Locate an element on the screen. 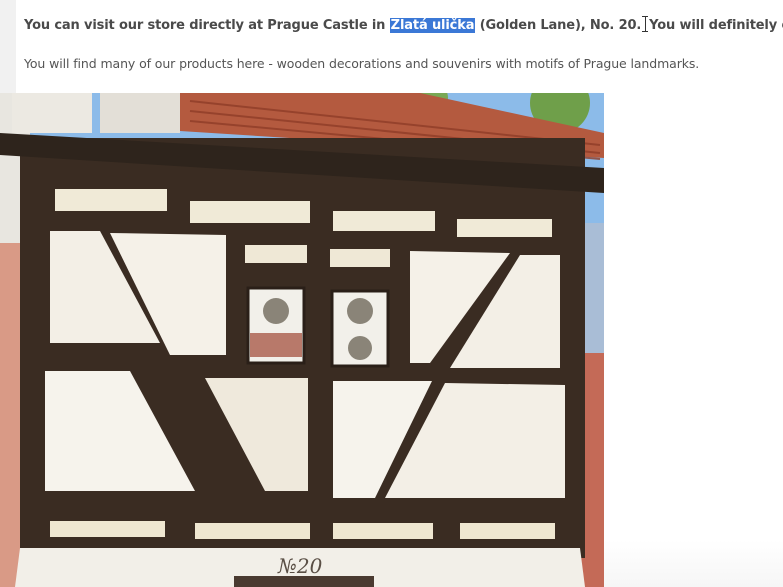 The width and height of the screenshot is (783, 587). bottom-right-fade is located at coordinates (693, 563).